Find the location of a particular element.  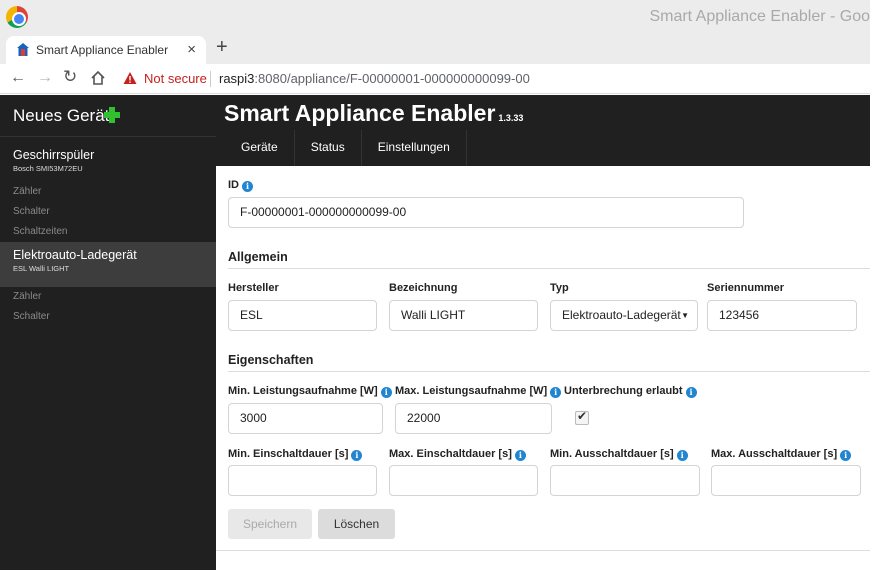

interruption-checkbox is located at coordinates (582, 417).